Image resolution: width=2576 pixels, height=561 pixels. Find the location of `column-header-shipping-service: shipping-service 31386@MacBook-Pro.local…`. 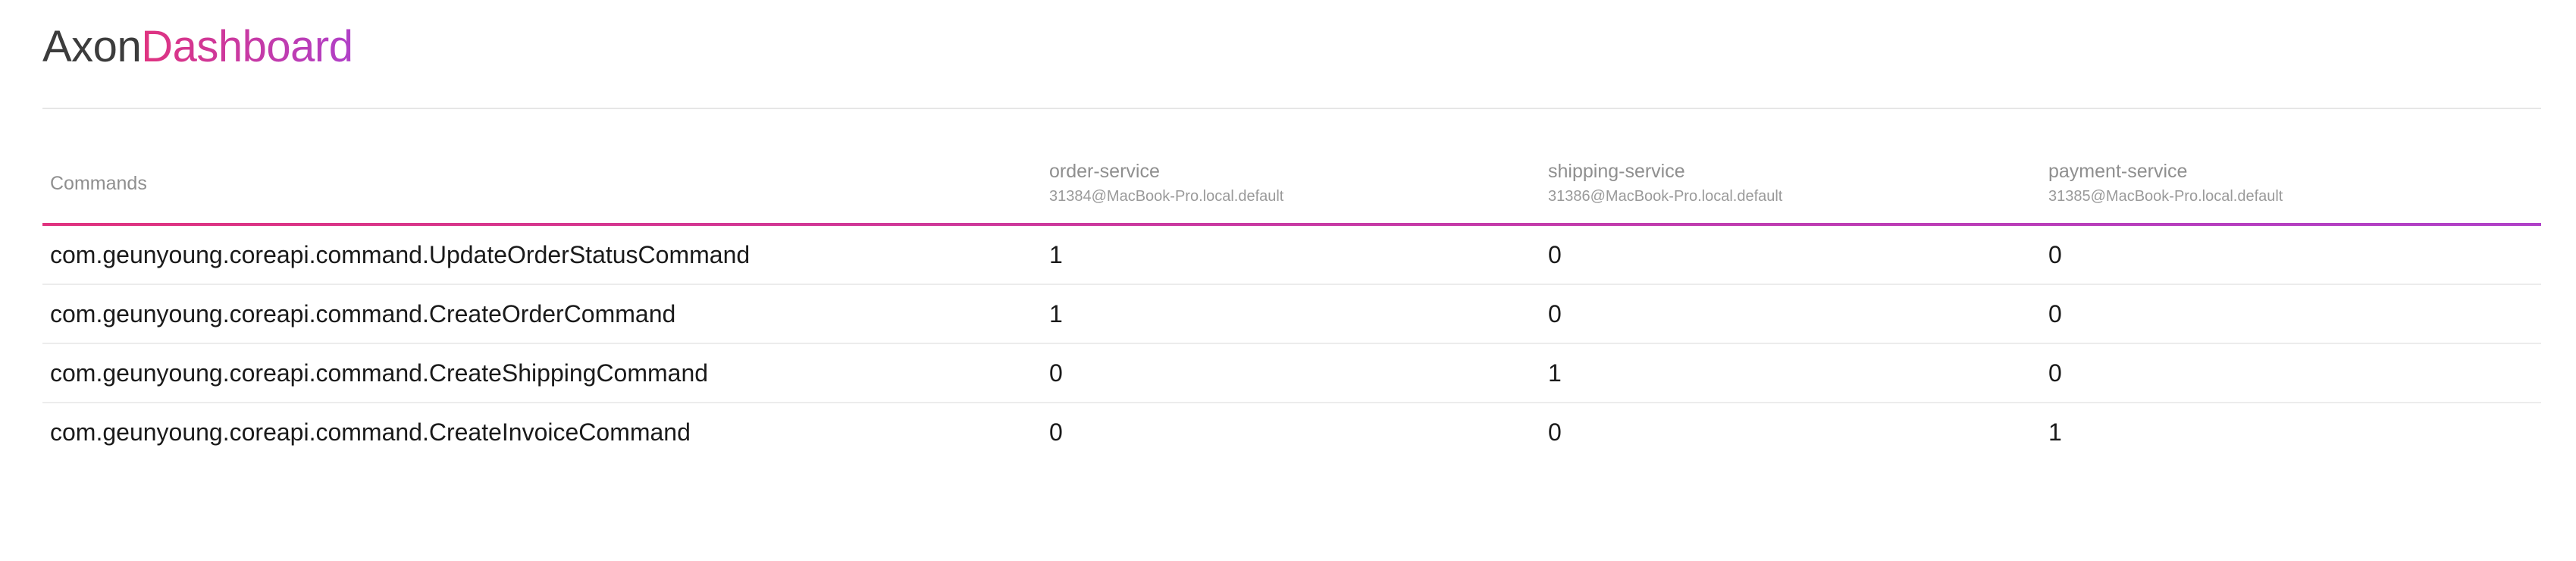

column-header-shipping-service: shipping-service 31386@MacBook-Pro.local… is located at coordinates (1790, 184).